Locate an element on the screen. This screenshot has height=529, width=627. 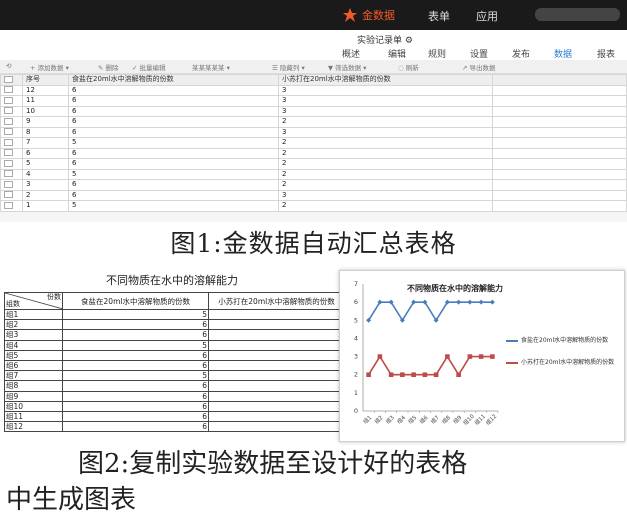
brand-logo: 金数据 is located at coordinates (368, 15).